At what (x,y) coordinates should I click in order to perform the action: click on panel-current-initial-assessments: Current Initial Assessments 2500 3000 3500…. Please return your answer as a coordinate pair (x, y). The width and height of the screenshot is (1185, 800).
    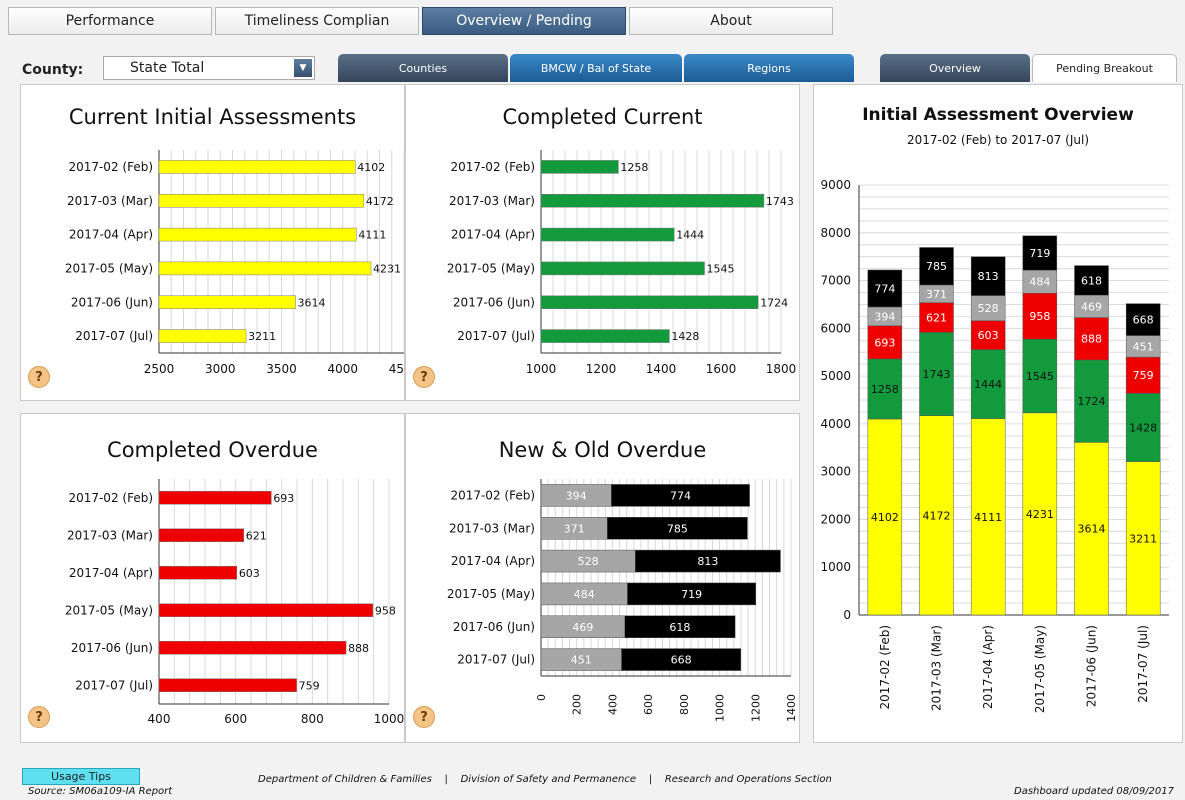
    Looking at the image, I should click on (213, 242).